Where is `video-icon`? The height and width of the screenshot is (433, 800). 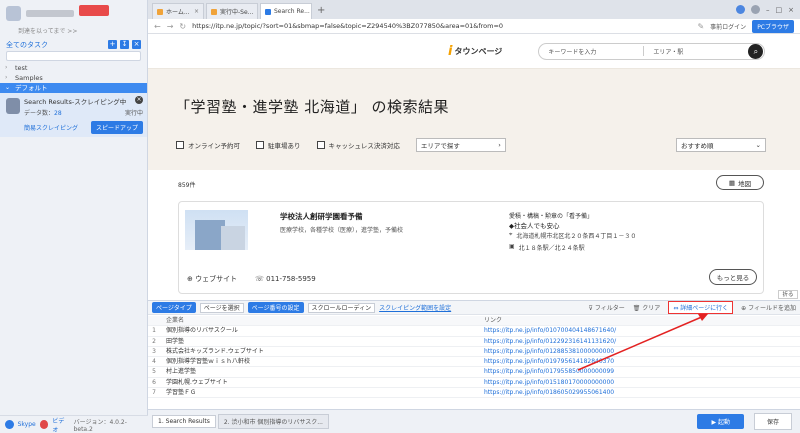
video-icon is located at coordinates (44, 424).